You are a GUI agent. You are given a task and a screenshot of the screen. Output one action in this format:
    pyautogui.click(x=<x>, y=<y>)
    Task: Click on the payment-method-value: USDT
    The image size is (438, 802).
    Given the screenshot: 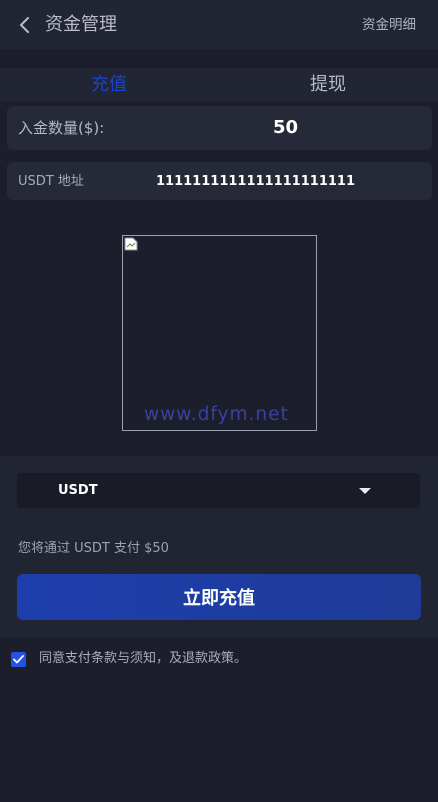 What is the action you would take?
    pyautogui.click(x=78, y=490)
    